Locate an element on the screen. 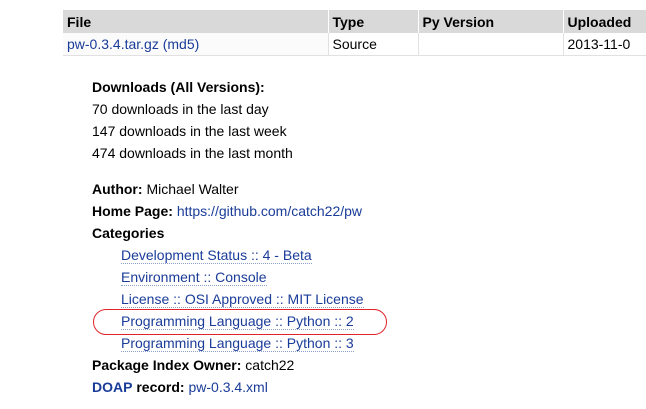  home-page-row: Home Page: https://github.com/catch22/pw is located at coordinates (228, 211).